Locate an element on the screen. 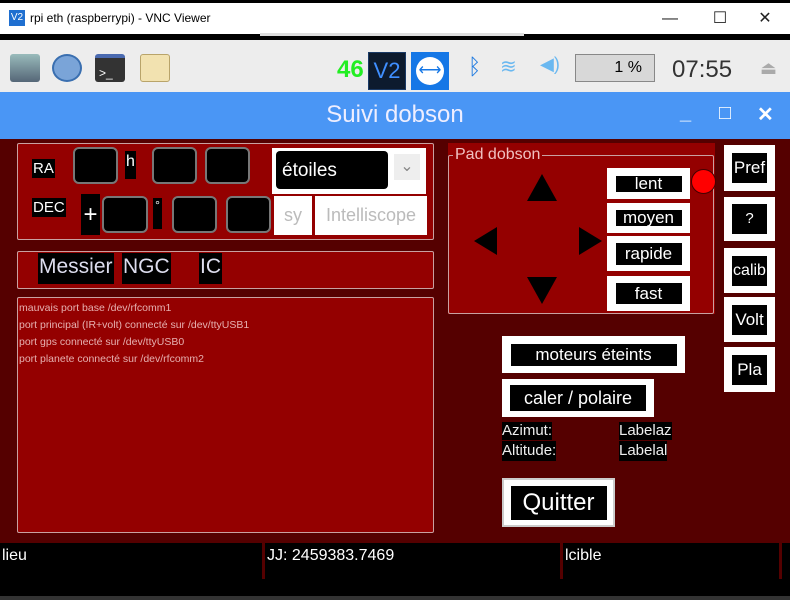  pla-label: Pla is located at coordinates (749, 369).